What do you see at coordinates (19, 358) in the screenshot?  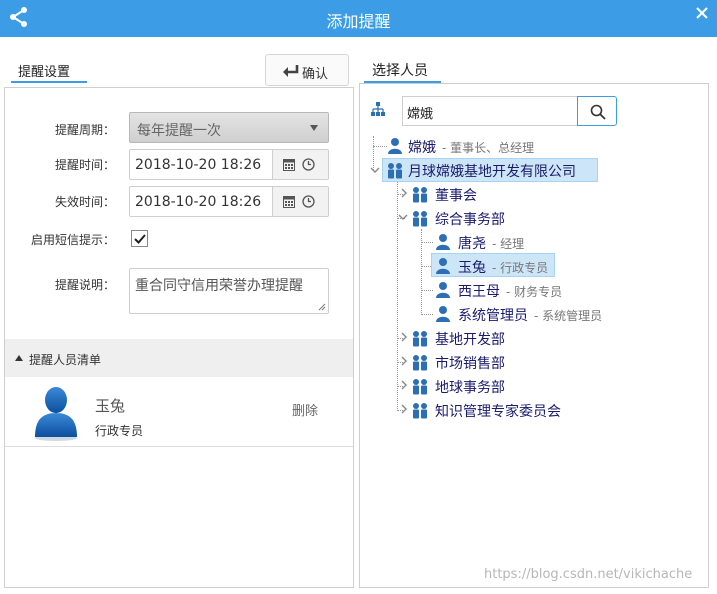 I see `collapse-triangle-icon` at bounding box center [19, 358].